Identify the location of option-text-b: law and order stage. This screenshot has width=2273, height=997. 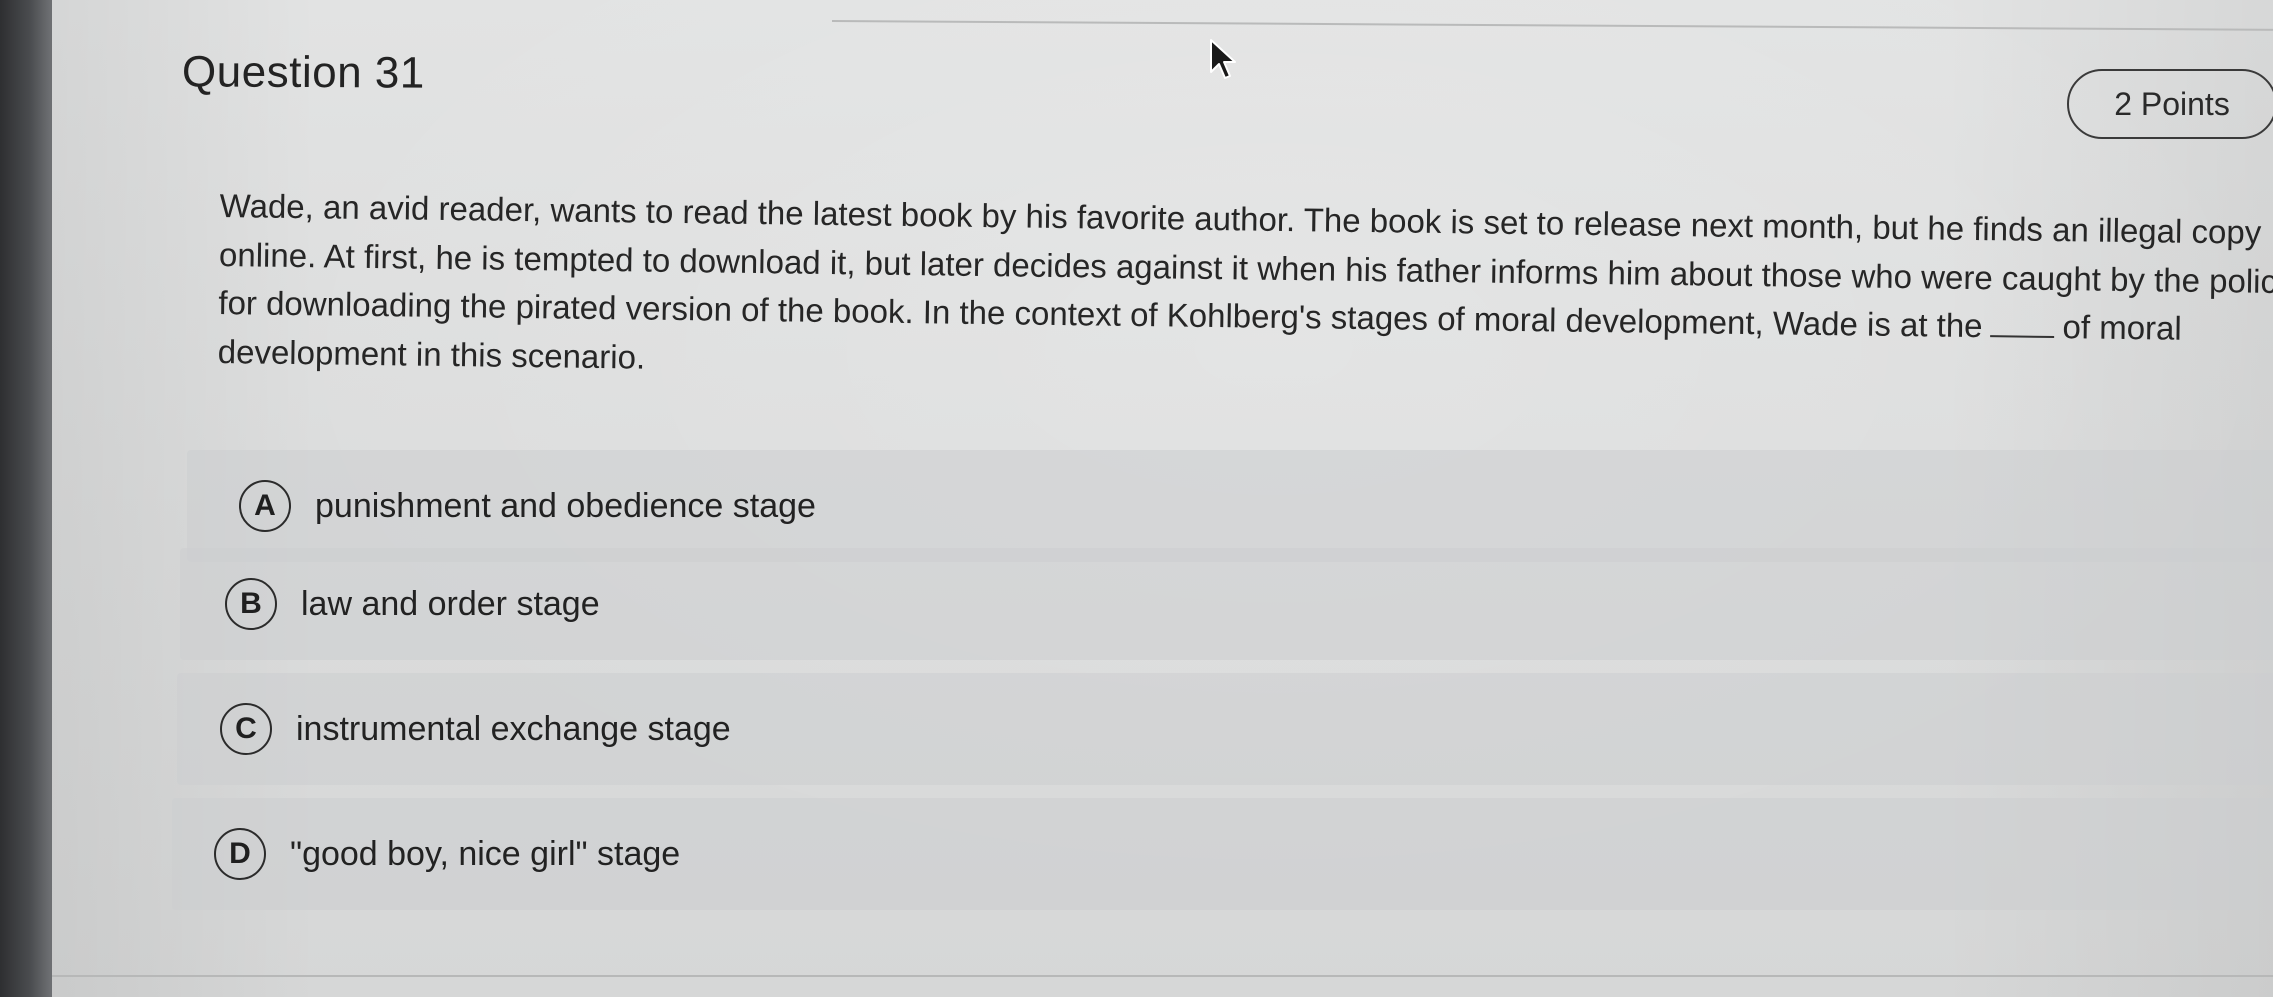
(450, 603).